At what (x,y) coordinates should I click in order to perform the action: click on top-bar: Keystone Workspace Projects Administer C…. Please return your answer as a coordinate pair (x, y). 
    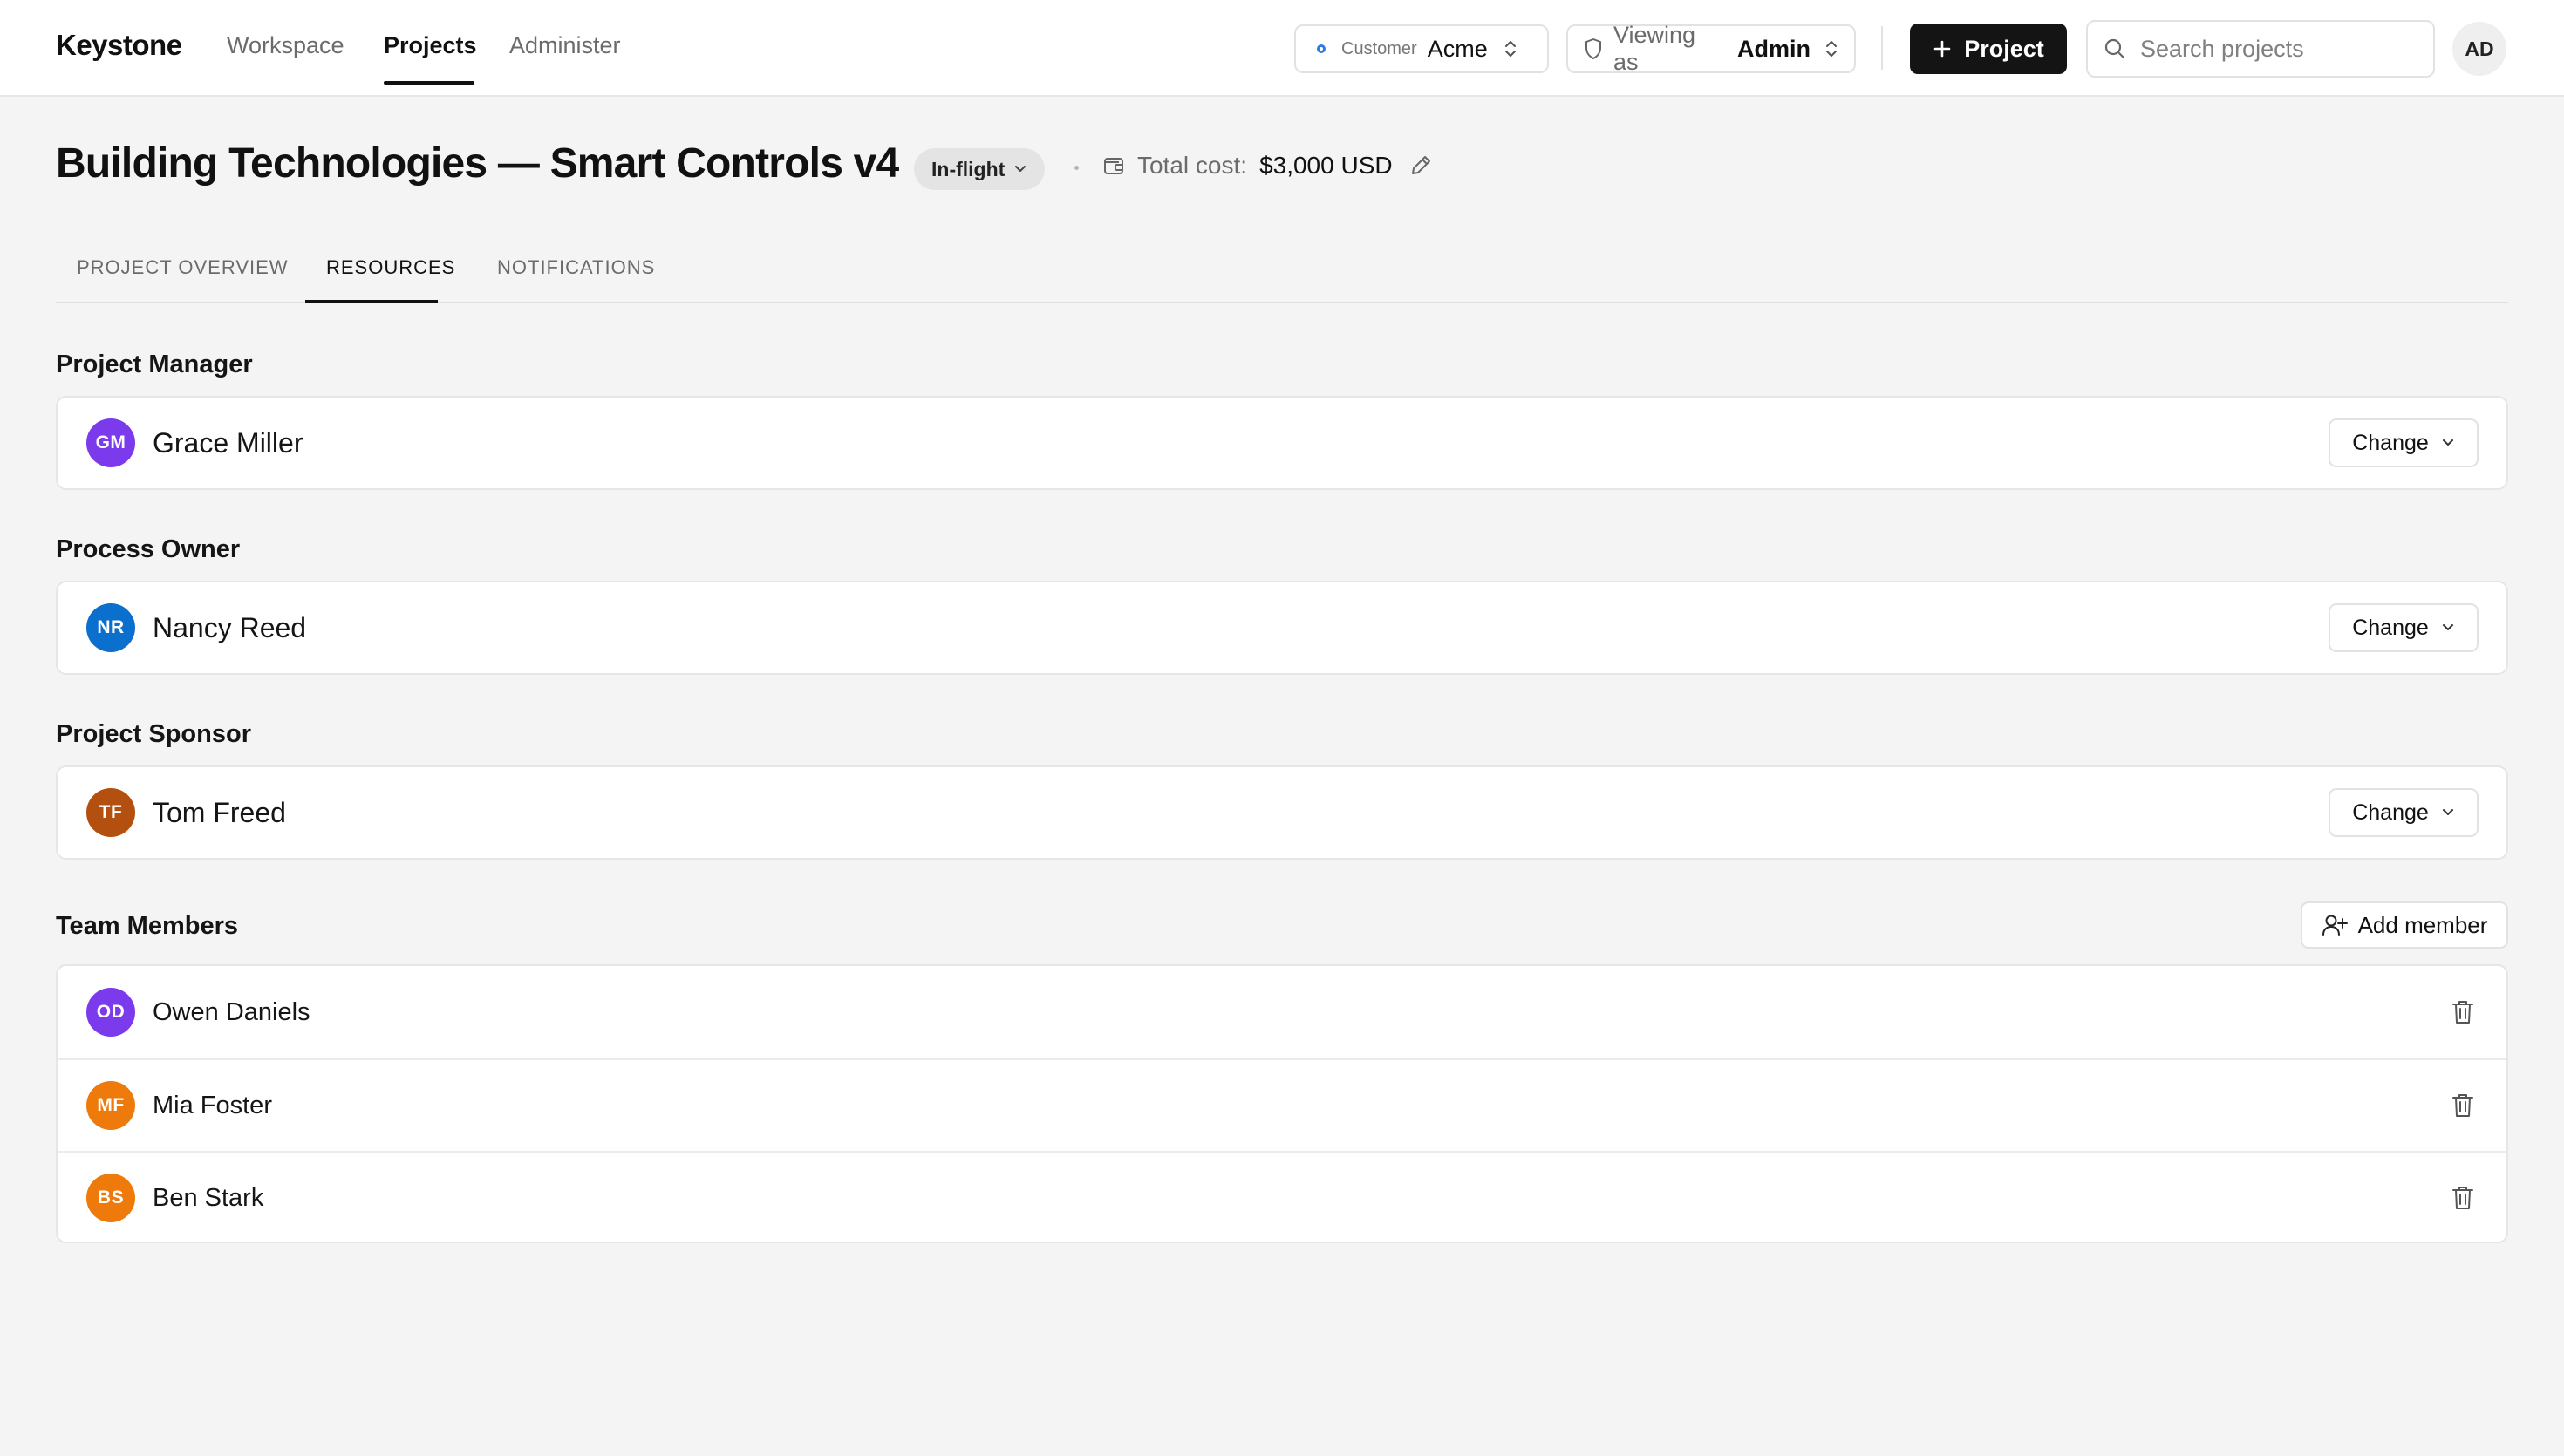
    Looking at the image, I should click on (1282, 48).